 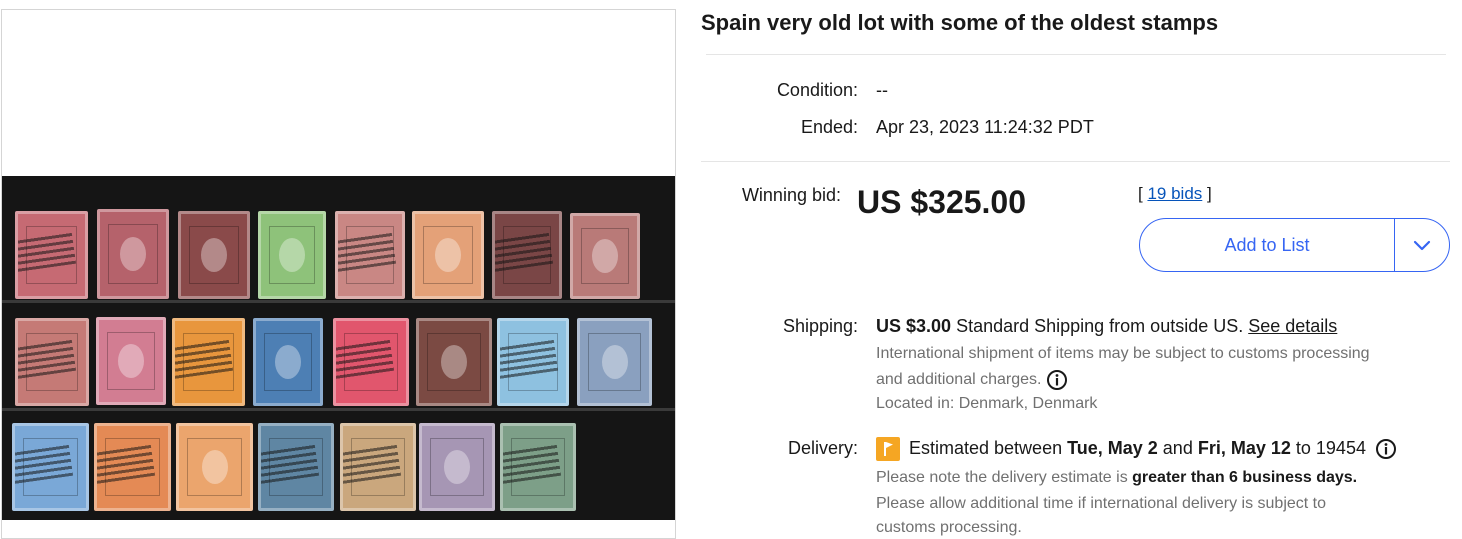 I want to click on shipping-note-line2: and additional charges., so click(x=972, y=380).